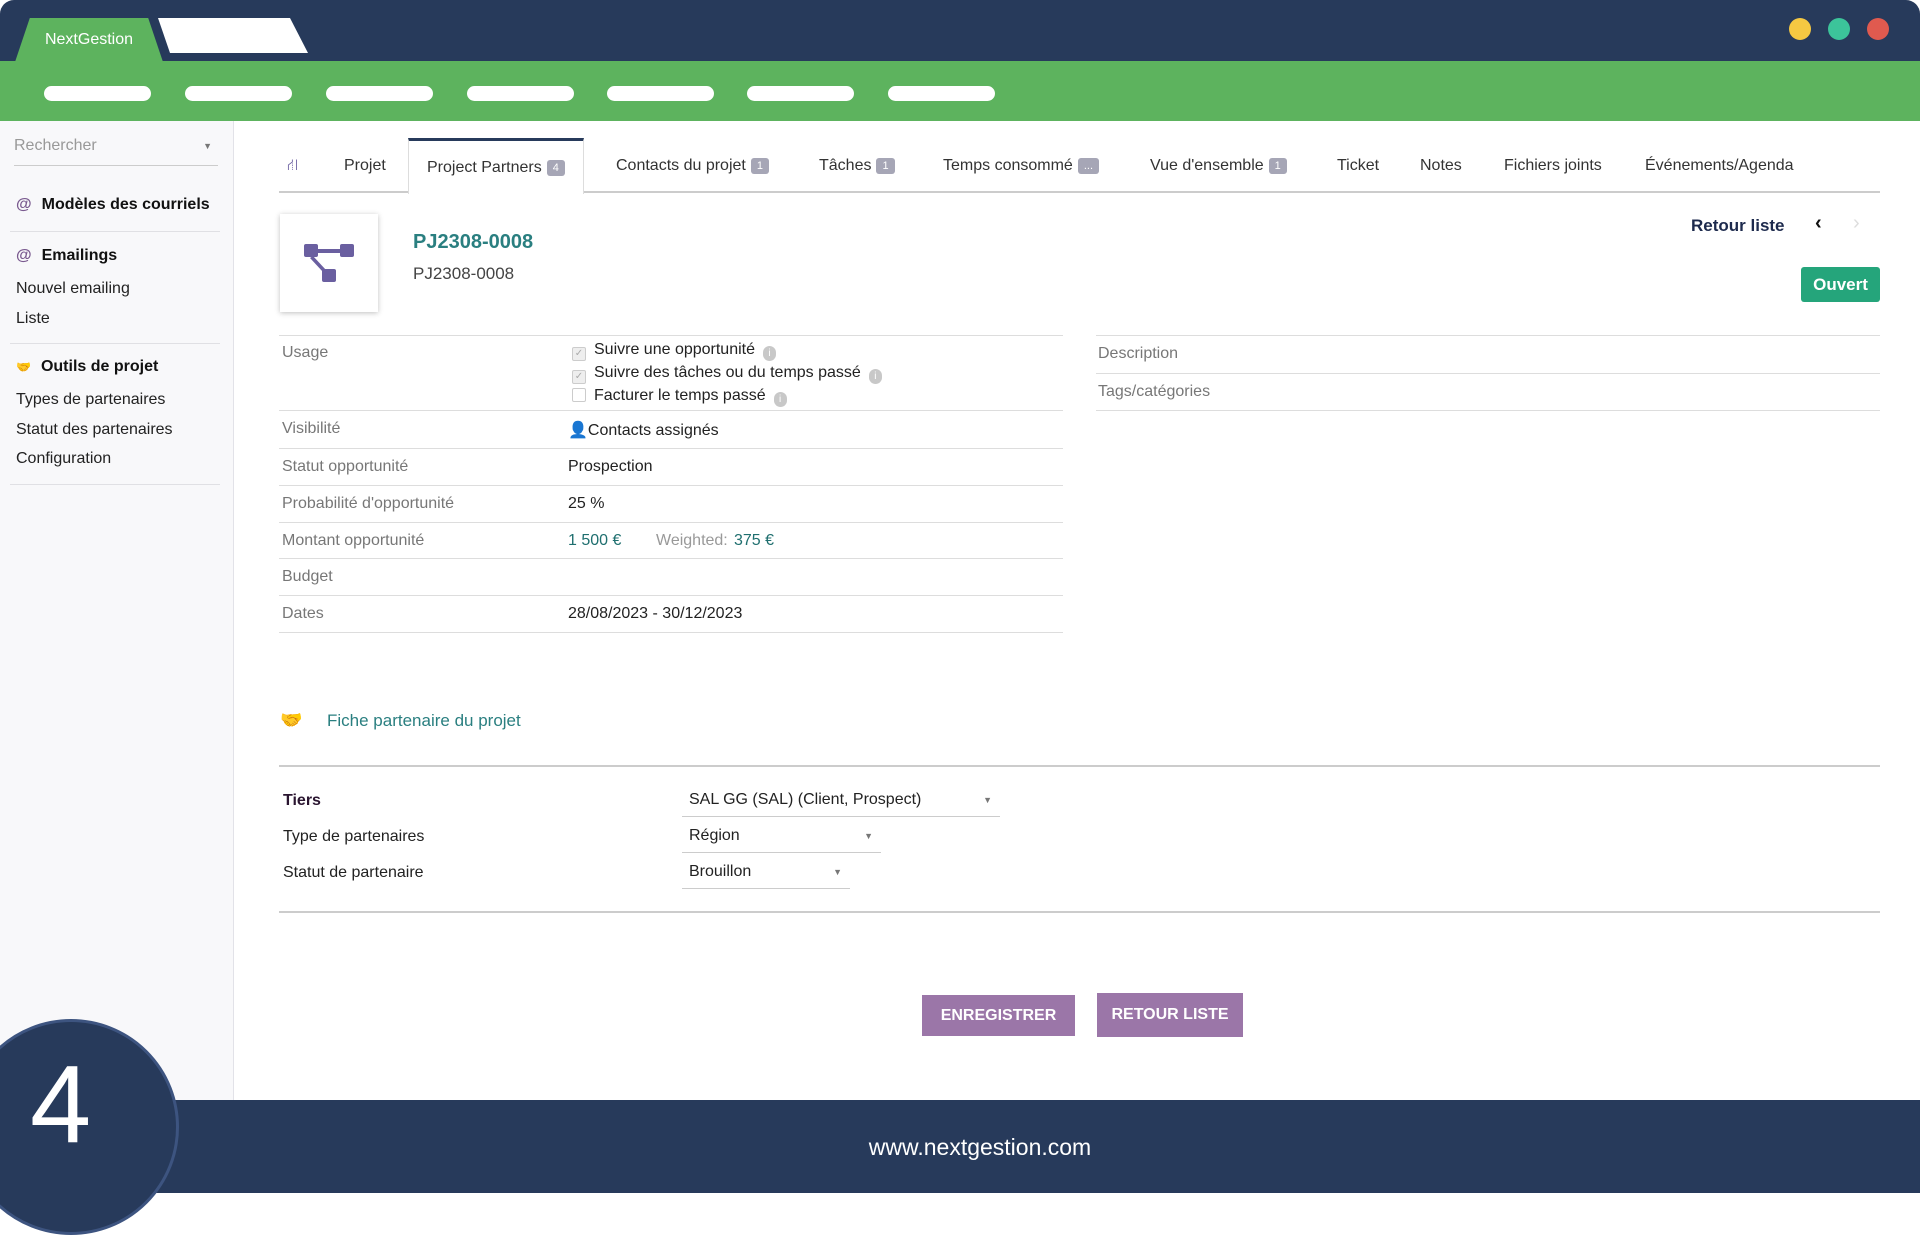 The image size is (1920, 1235). I want to click on user-lock-icon: 👤, so click(578, 430).